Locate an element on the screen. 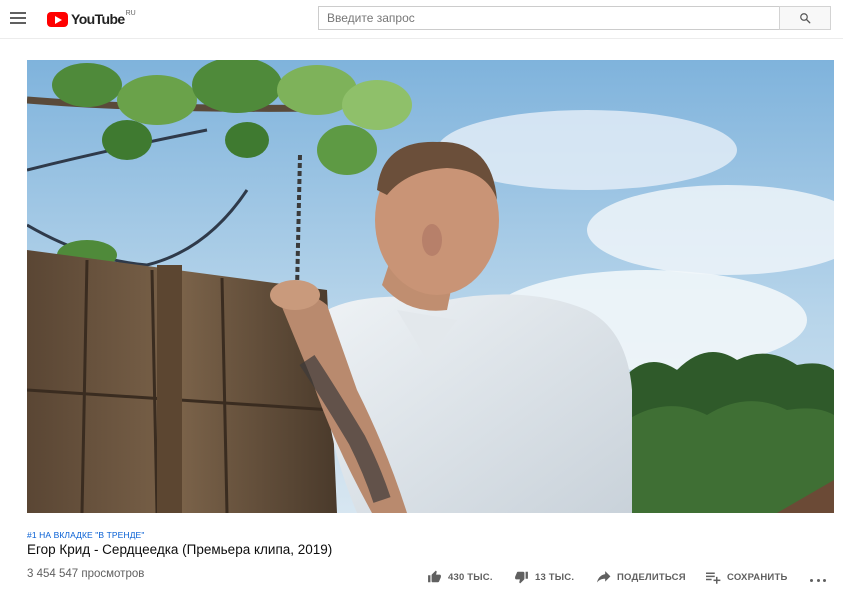 The height and width of the screenshot is (594, 843). share-button: ПОДЕЛИТЬСЯ is located at coordinates (641, 577).